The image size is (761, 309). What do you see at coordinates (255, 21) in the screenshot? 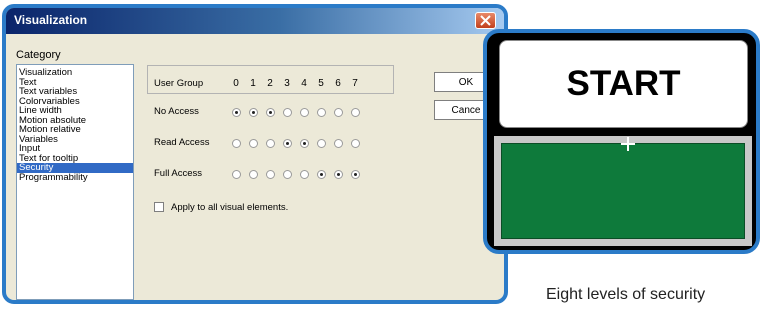
I see `dialog-titlebar: Visualization` at bounding box center [255, 21].